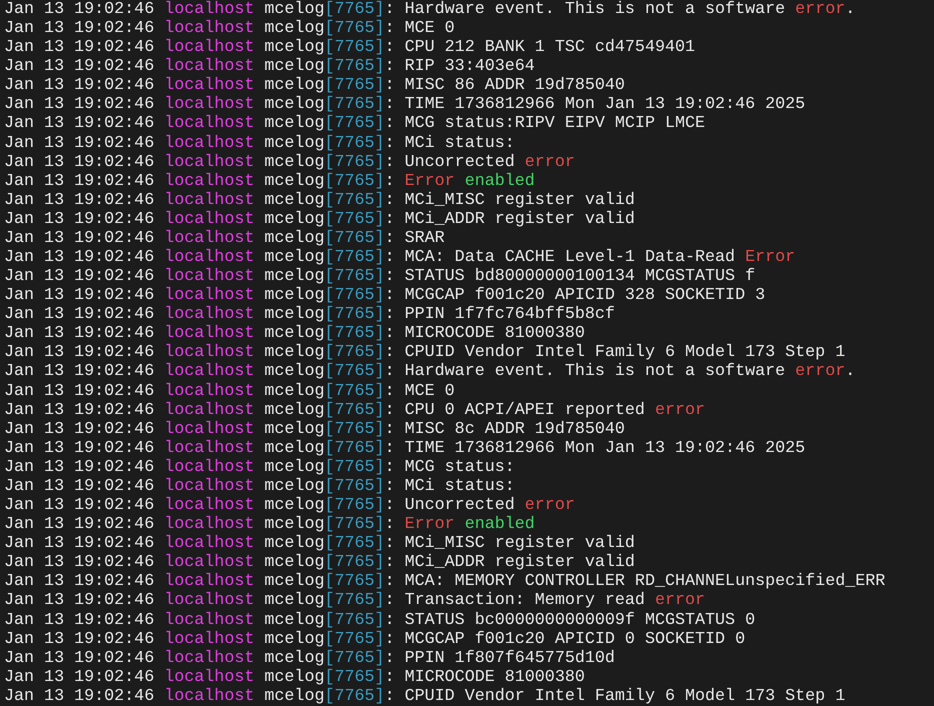 This screenshot has width=934, height=706. What do you see at coordinates (224, 238) in the screenshot?
I see `log-line: Jan 13 19:02:46 localhost mcelog[7765]: SRAR` at bounding box center [224, 238].